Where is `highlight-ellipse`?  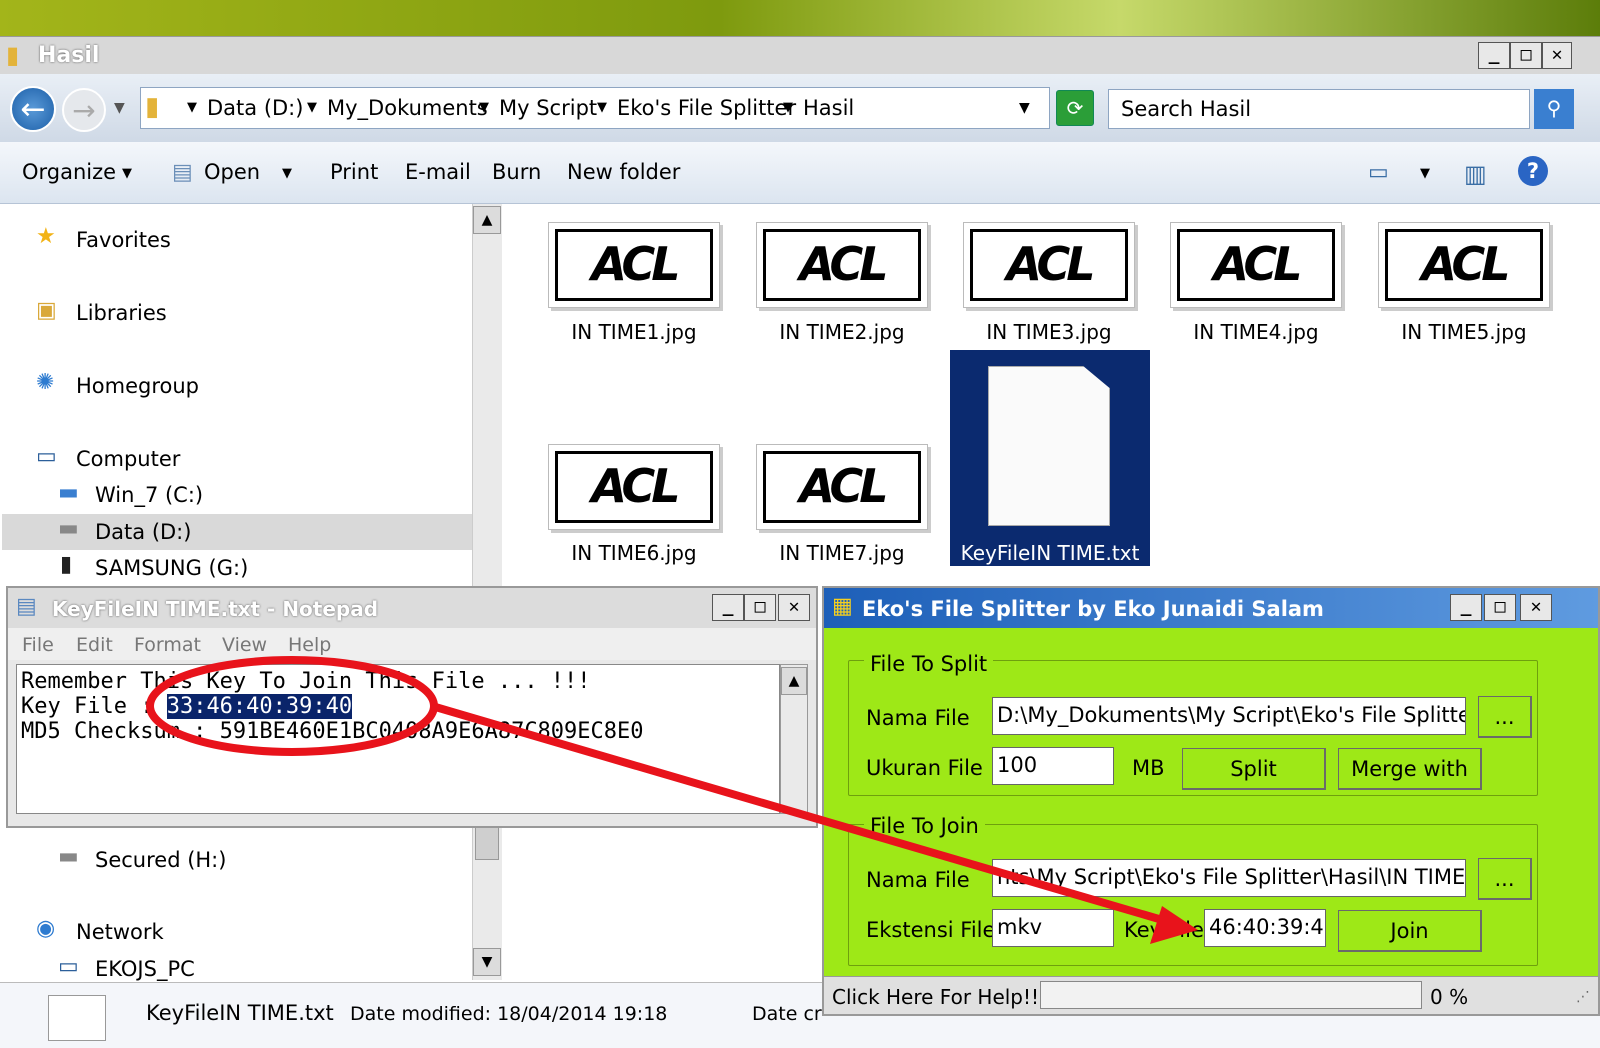
highlight-ellipse is located at coordinates (292, 706).